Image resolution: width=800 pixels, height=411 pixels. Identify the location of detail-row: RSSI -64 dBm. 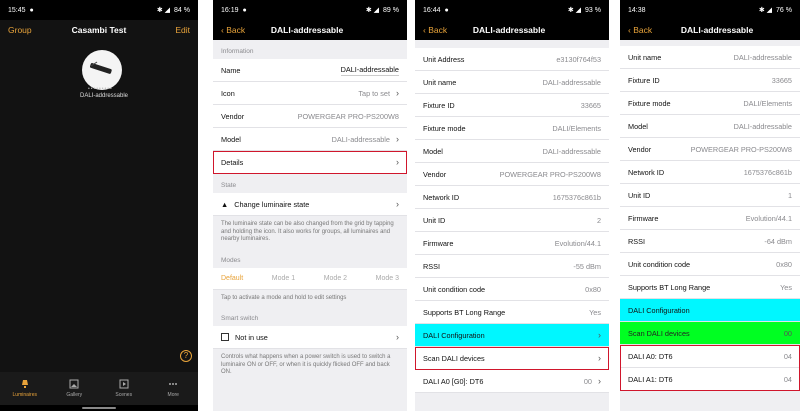
(710, 241).